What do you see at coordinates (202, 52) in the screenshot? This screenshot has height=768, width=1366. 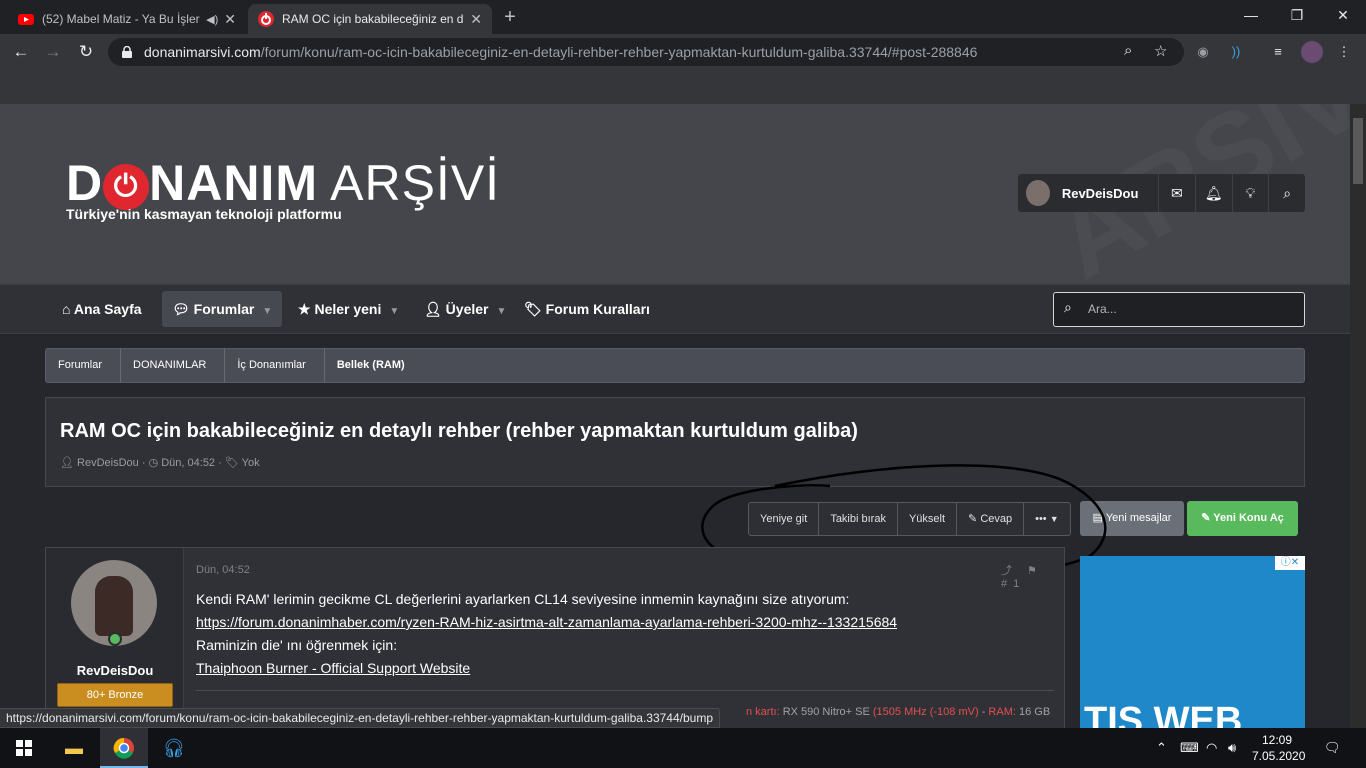 I see `url-host: donanimarsivi.com` at bounding box center [202, 52].